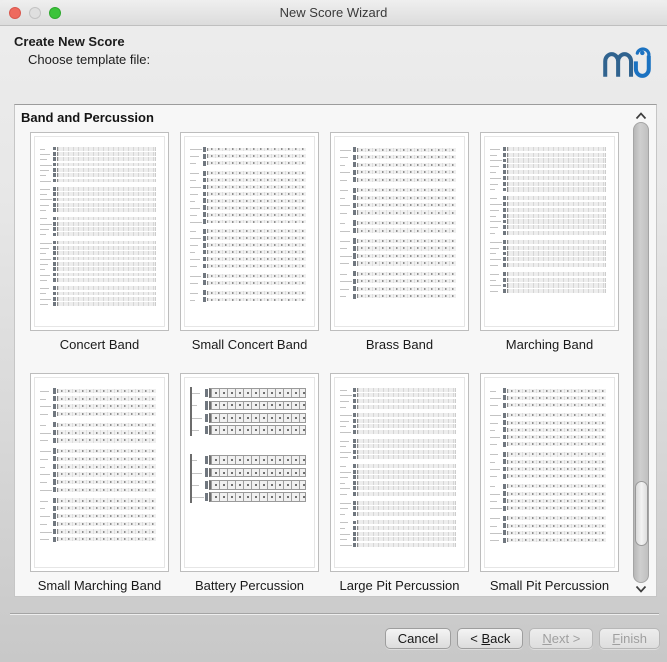 The height and width of the screenshot is (662, 667). I want to click on template-cell: Concert Band, so click(99, 242).